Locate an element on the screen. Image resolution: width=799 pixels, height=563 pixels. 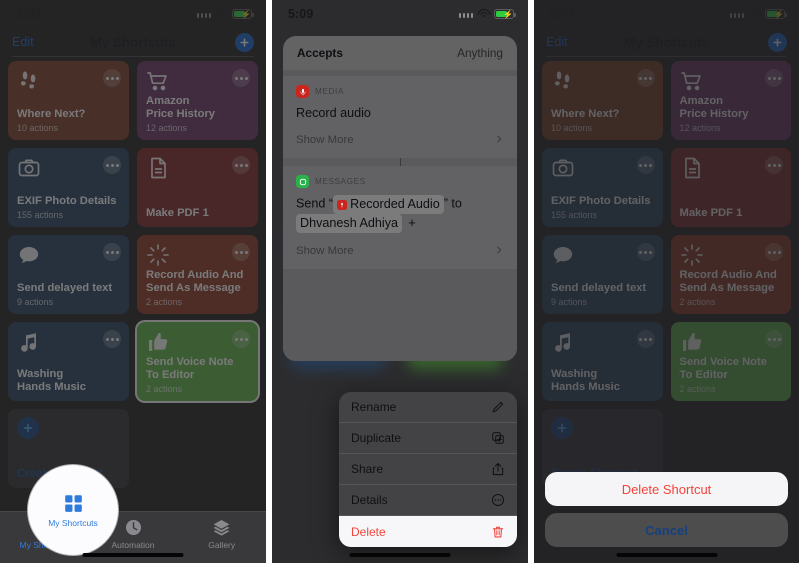
accepts-row: Accepts Anything is located at coordinates (400, 53).